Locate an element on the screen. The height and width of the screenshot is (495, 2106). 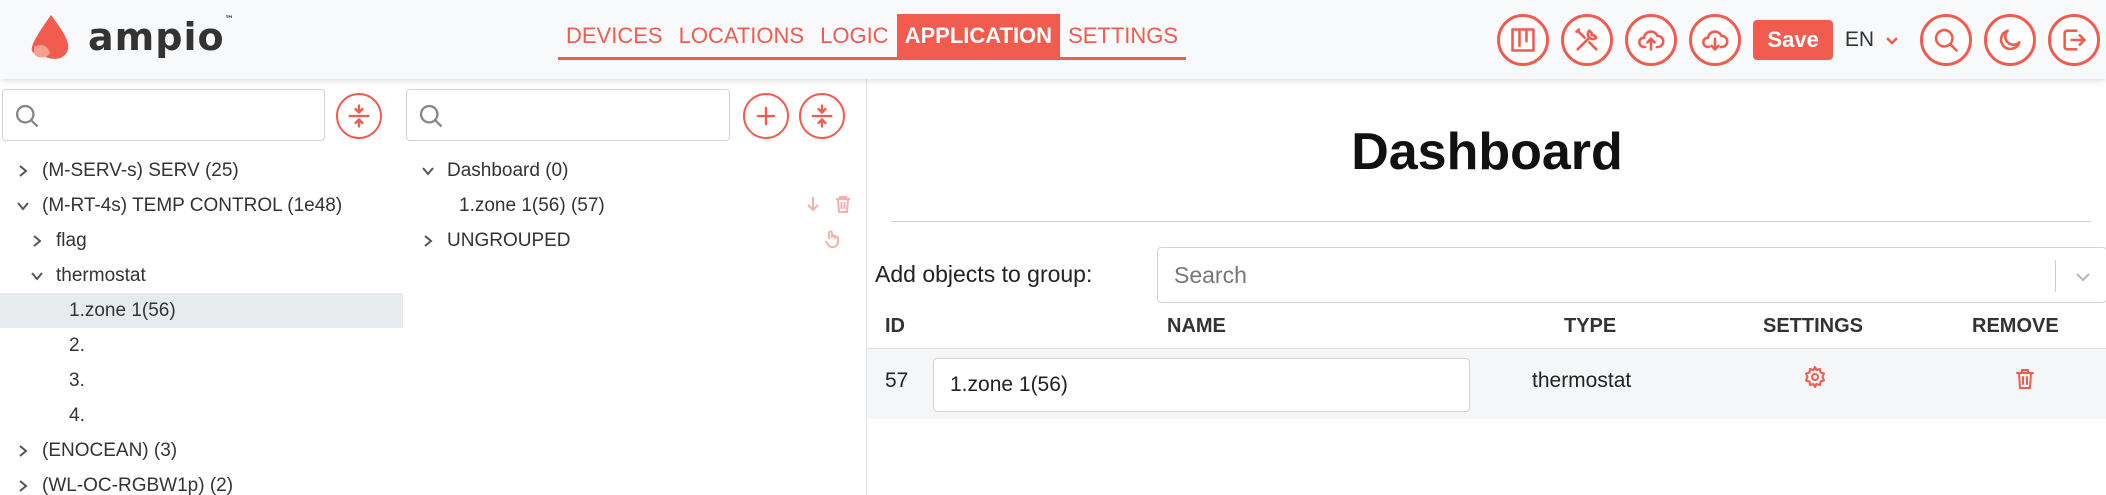
add-group-button is located at coordinates (766, 116).